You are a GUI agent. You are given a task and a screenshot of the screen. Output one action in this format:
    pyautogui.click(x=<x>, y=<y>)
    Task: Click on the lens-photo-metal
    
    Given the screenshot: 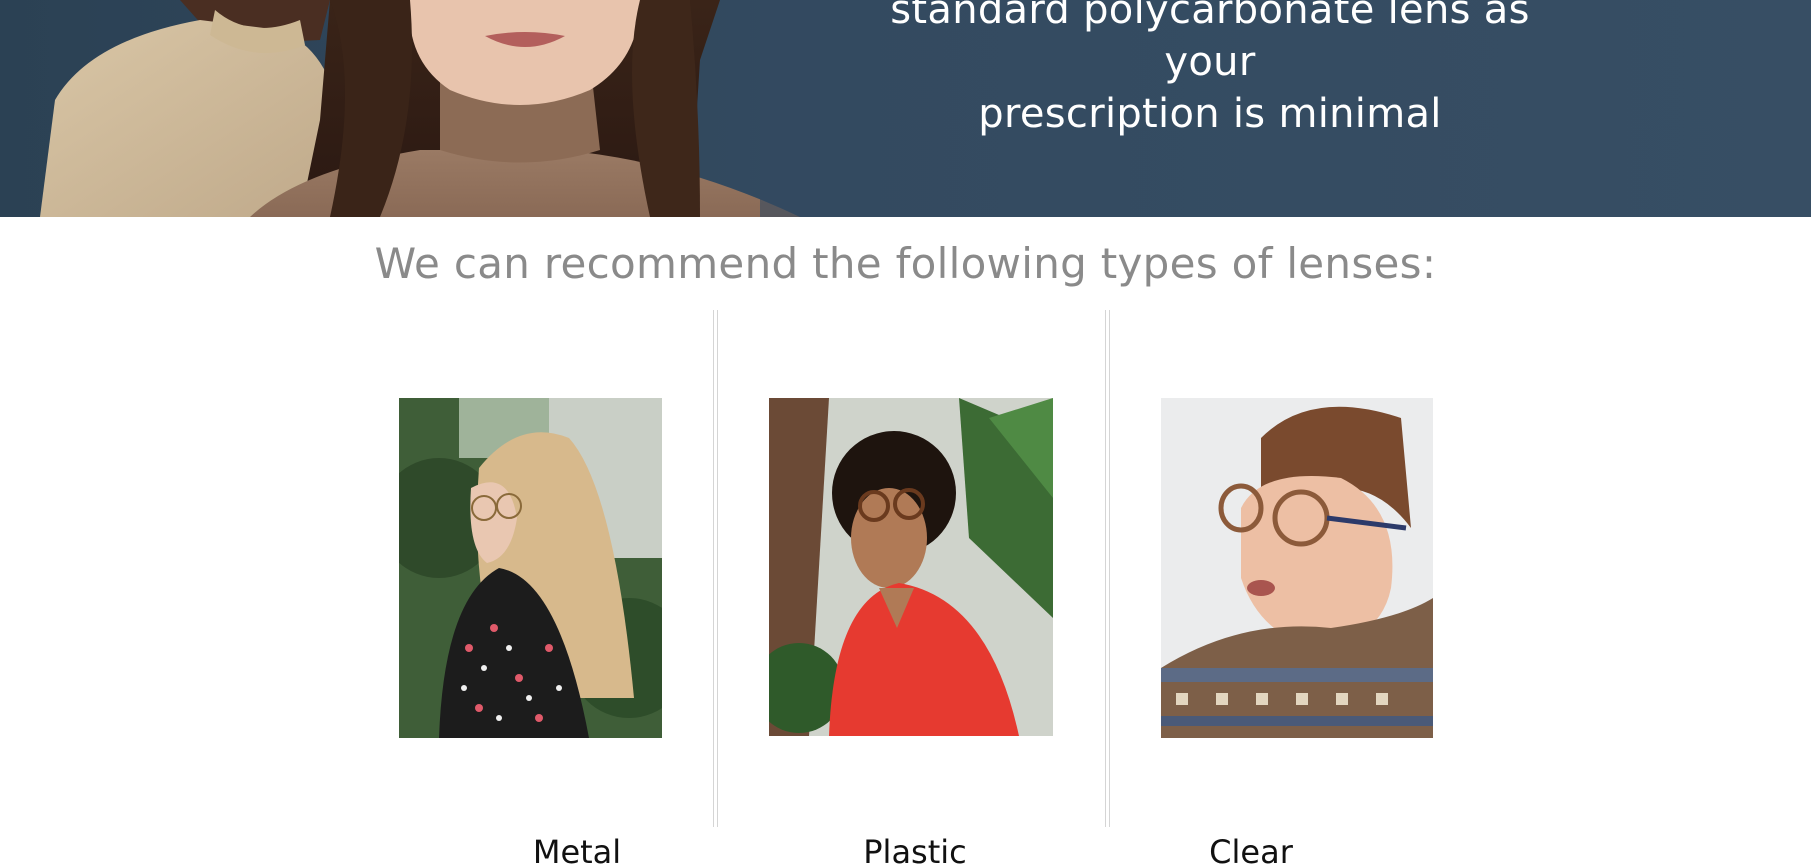 What is the action you would take?
    pyautogui.click(x=530, y=568)
    